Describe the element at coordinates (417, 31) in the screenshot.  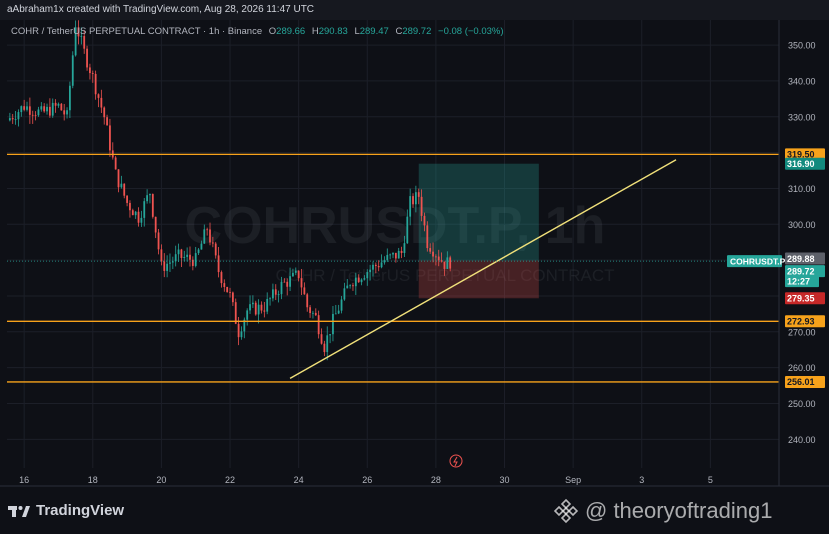
I see `ohlc-close-value: 289.72` at that location.